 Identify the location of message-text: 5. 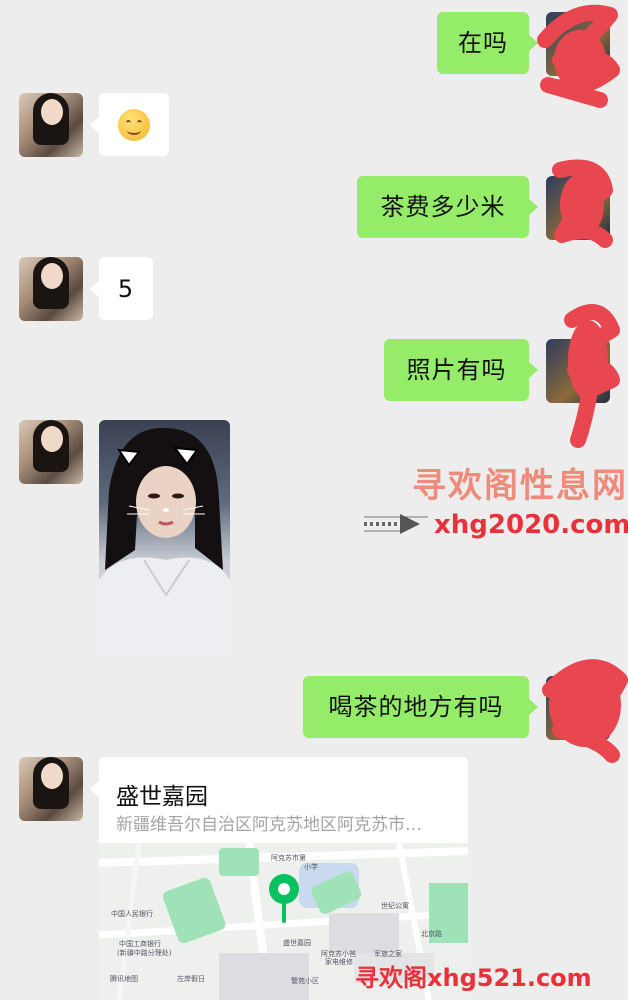
(126, 288).